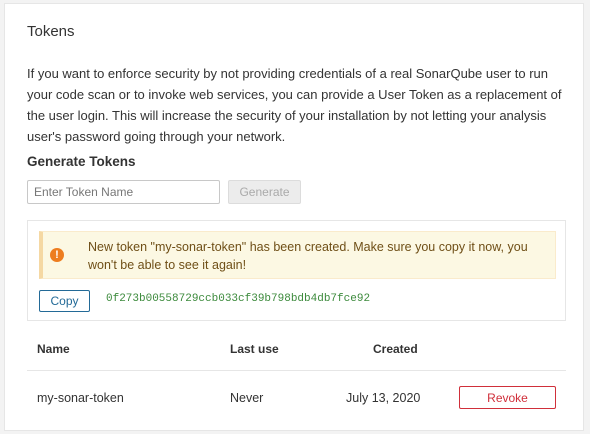 This screenshot has width=590, height=434. I want to click on created-cell: July 13, 2020, so click(383, 398).